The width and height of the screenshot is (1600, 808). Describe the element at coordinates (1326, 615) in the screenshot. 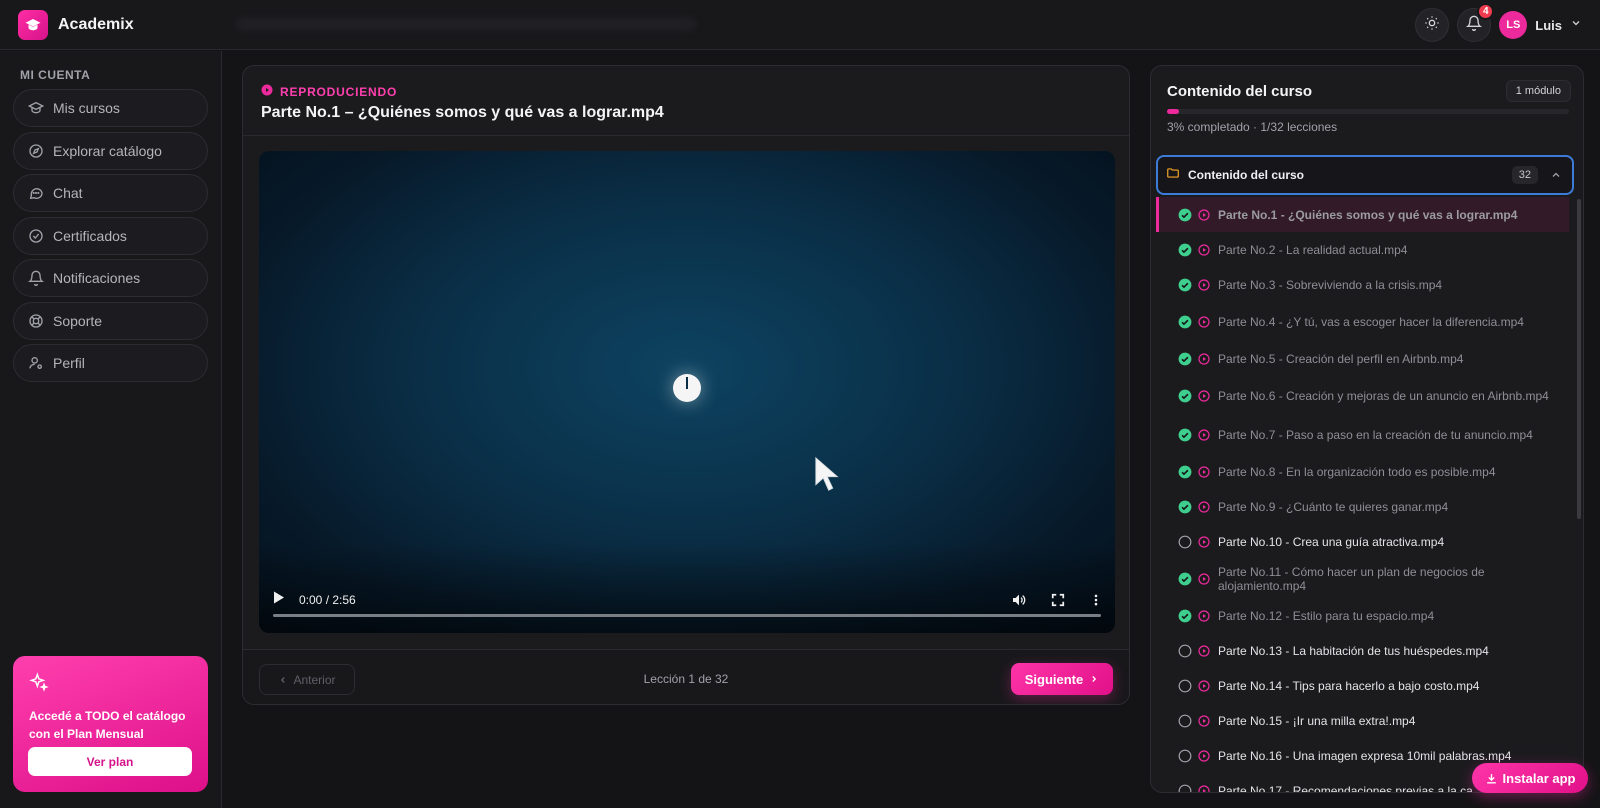

I see `lesson-item-title: Parte No.12 - Estilo para tu espacio.mp4` at that location.